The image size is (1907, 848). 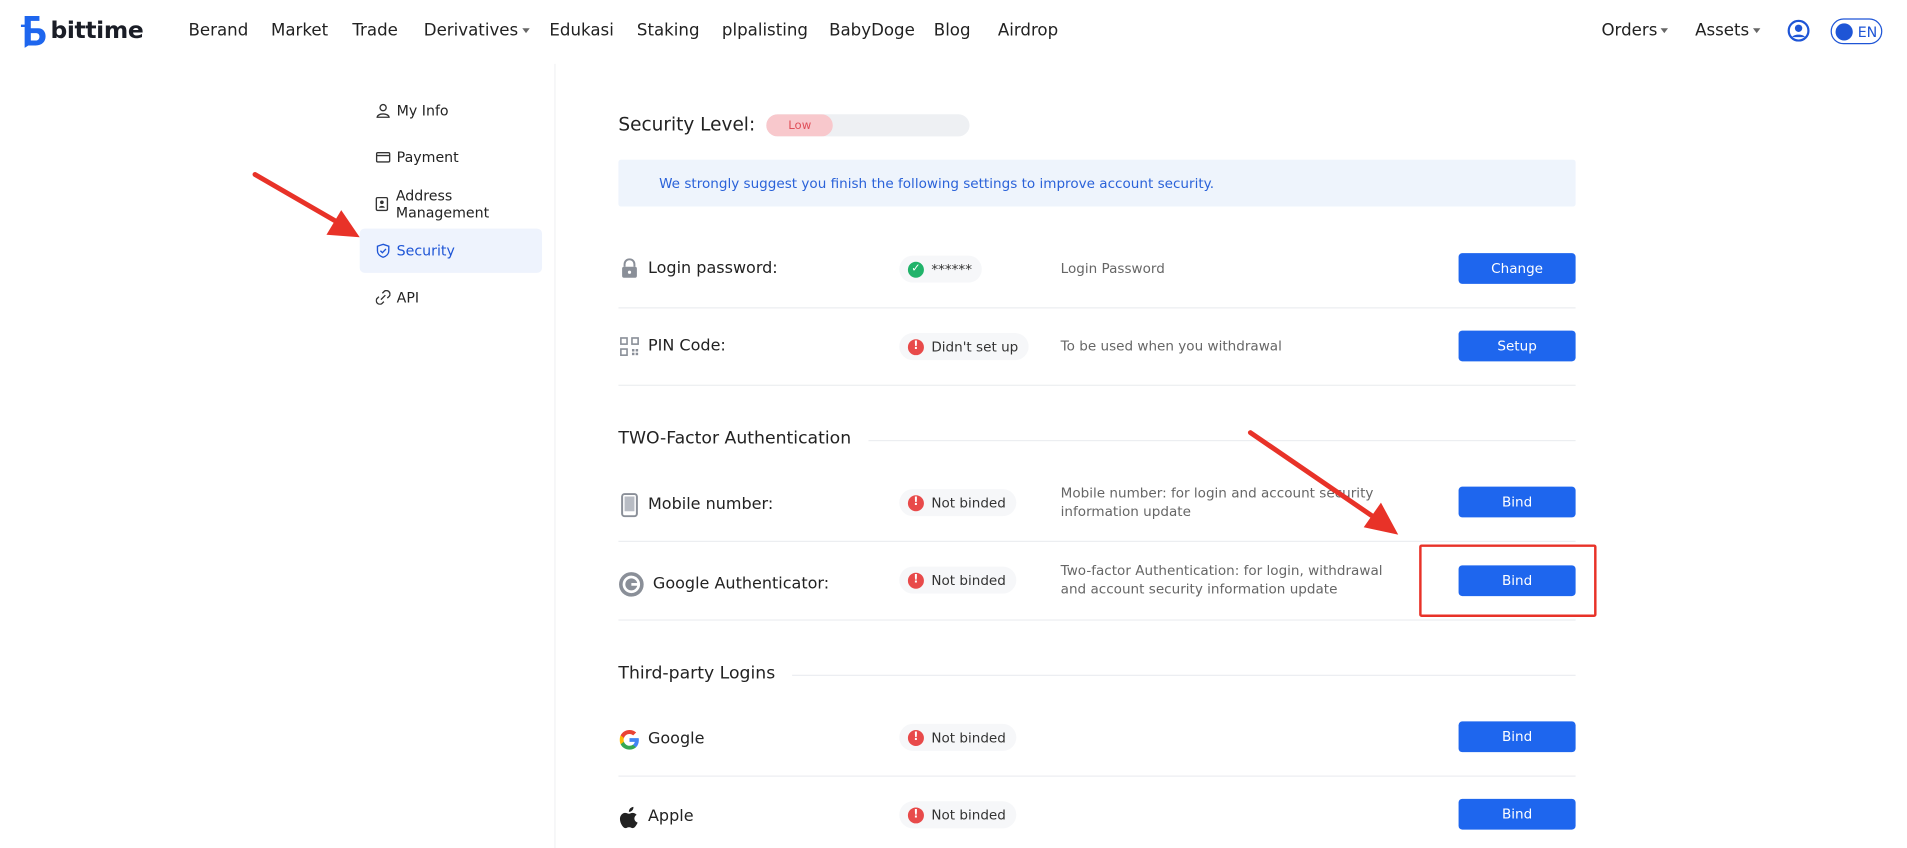 What do you see at coordinates (1508, 580) in the screenshot?
I see `annotation-highlight-box` at bounding box center [1508, 580].